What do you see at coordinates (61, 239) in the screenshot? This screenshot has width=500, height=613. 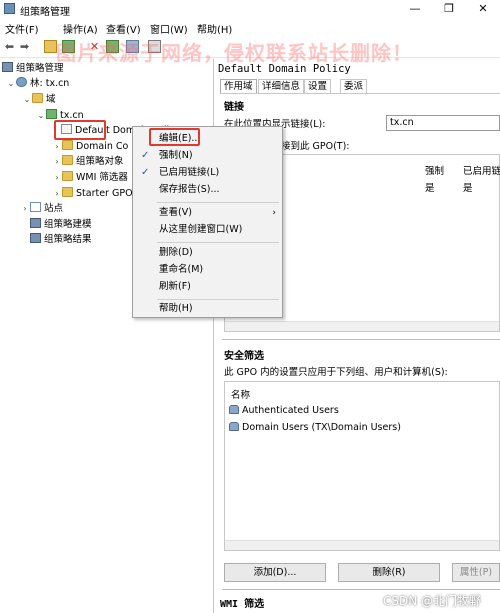 I see `tree-node-results: 组策略结果` at bounding box center [61, 239].